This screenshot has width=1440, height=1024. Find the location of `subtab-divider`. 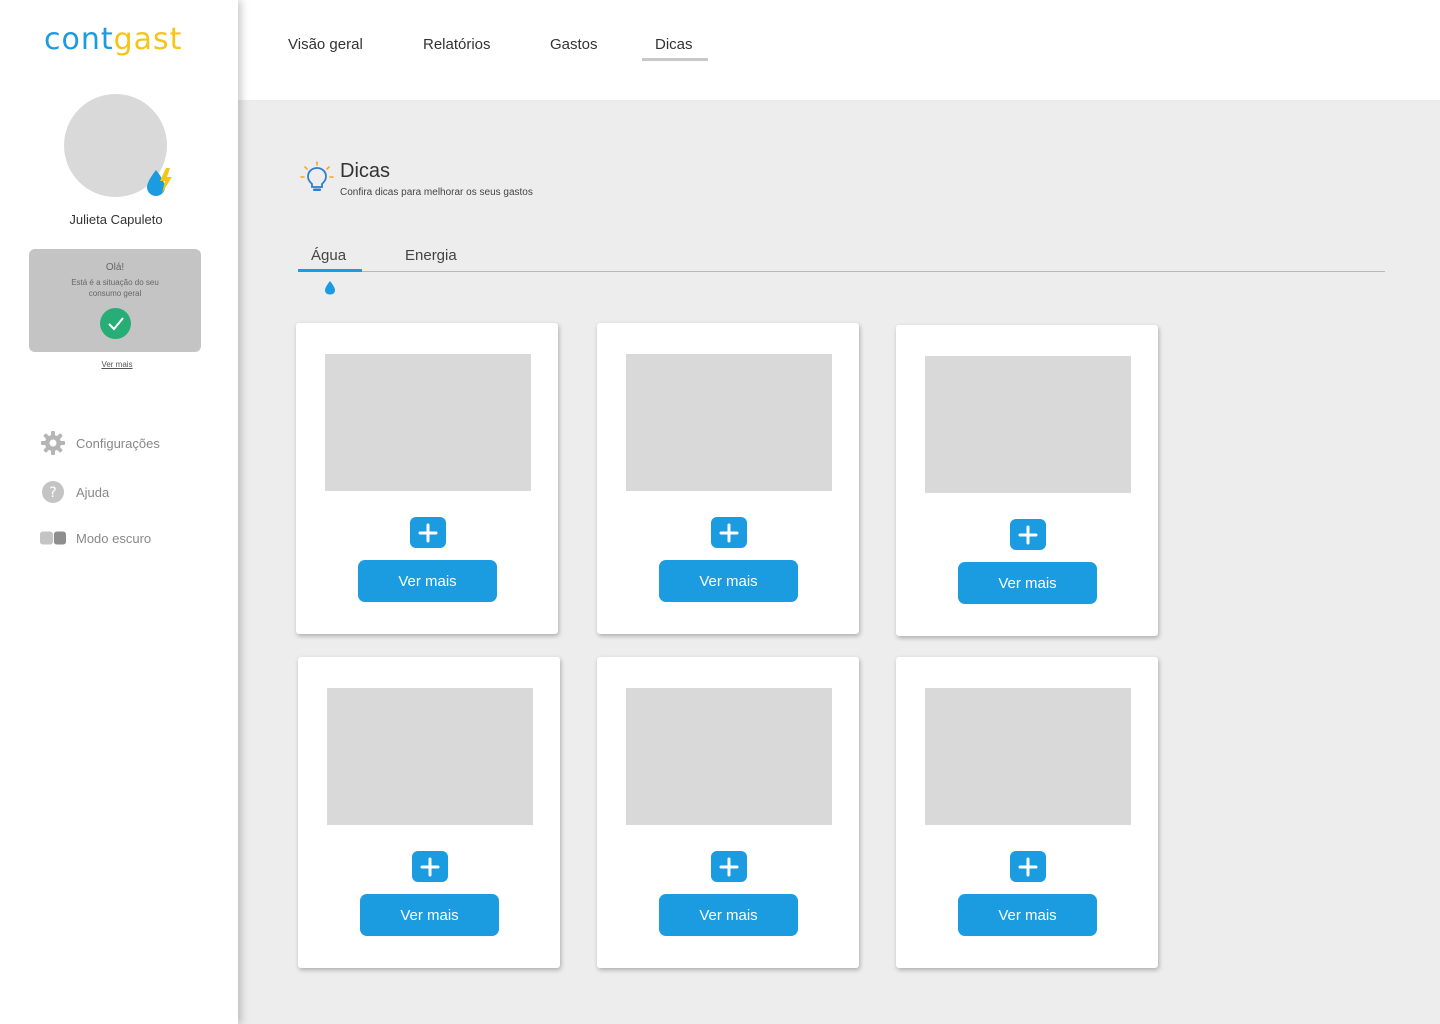

subtab-divider is located at coordinates (841, 271).